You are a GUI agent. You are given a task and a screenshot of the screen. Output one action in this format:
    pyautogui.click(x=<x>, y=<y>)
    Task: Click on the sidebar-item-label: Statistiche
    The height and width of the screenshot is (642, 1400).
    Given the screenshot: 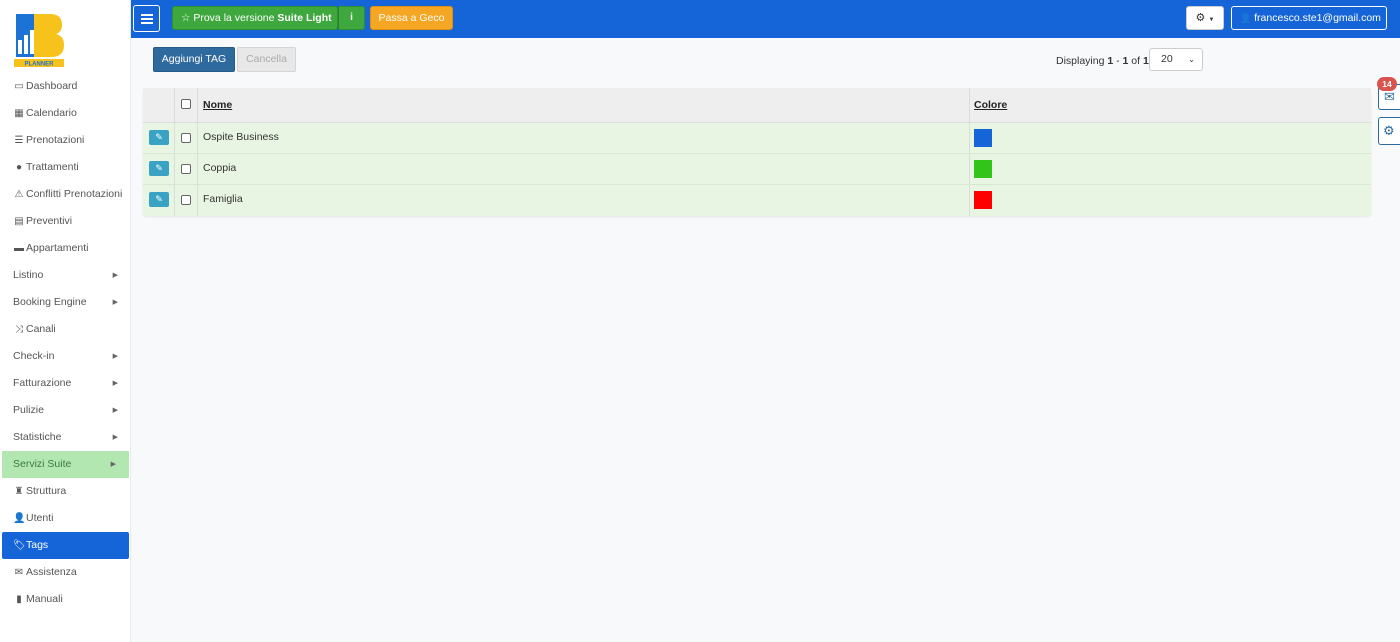 What is the action you would take?
    pyautogui.click(x=37, y=437)
    